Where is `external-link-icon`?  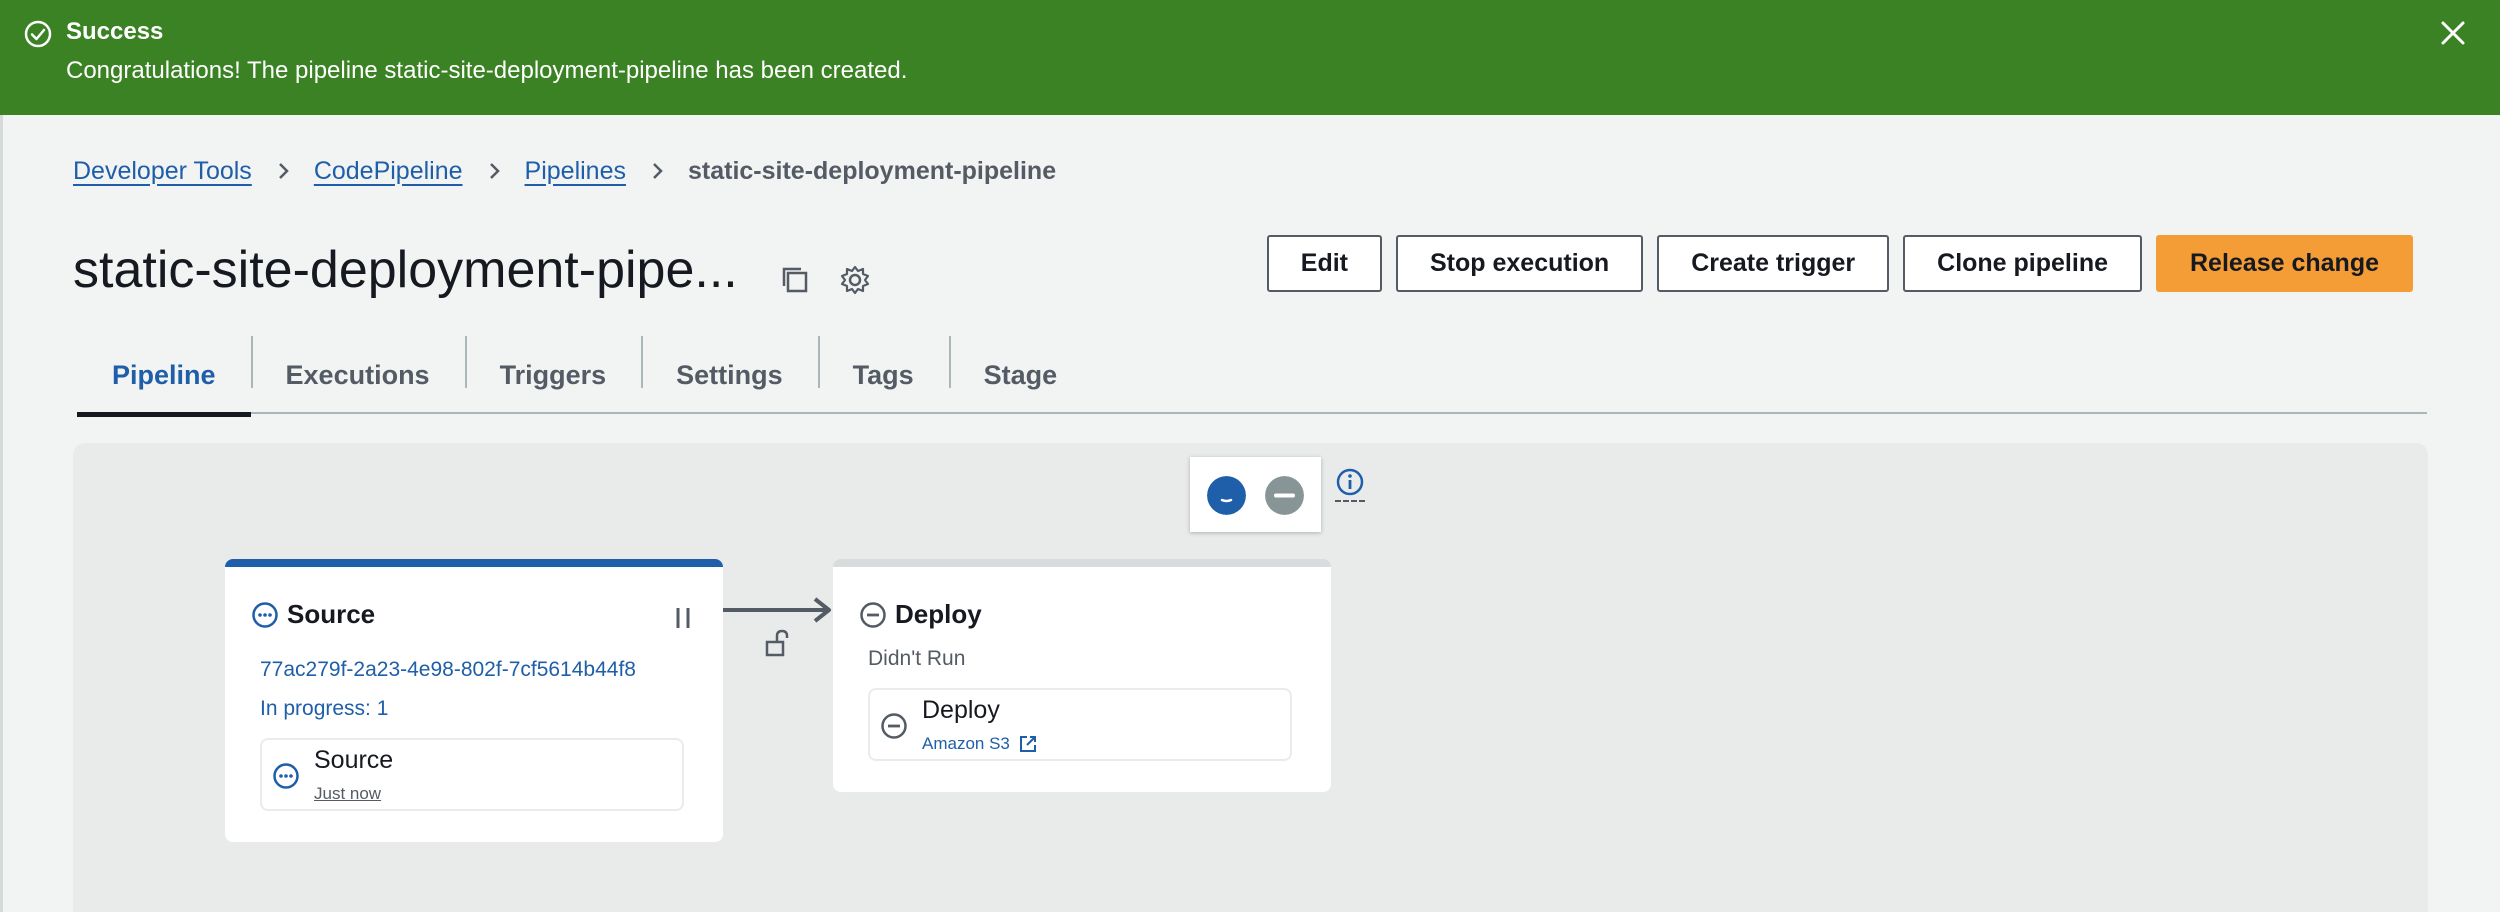
external-link-icon is located at coordinates (1027, 744).